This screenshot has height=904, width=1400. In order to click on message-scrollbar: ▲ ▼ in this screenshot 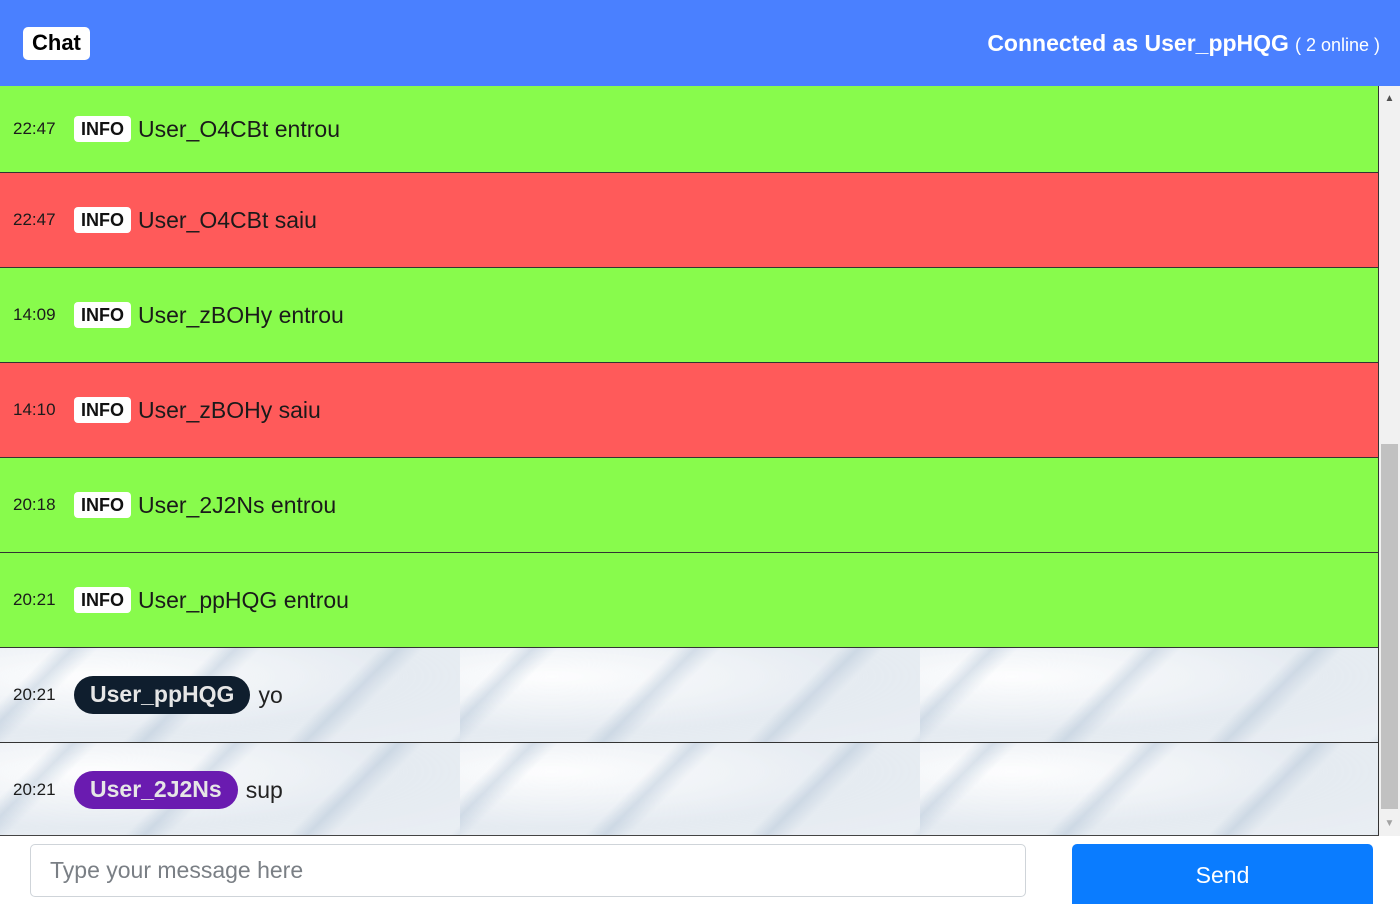, I will do `click(1389, 461)`.